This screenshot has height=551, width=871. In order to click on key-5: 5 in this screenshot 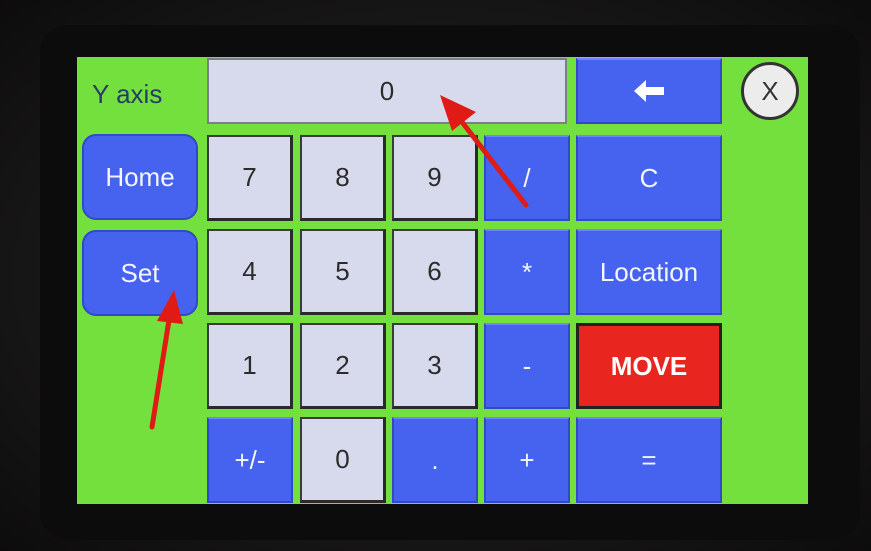, I will do `click(343, 272)`.